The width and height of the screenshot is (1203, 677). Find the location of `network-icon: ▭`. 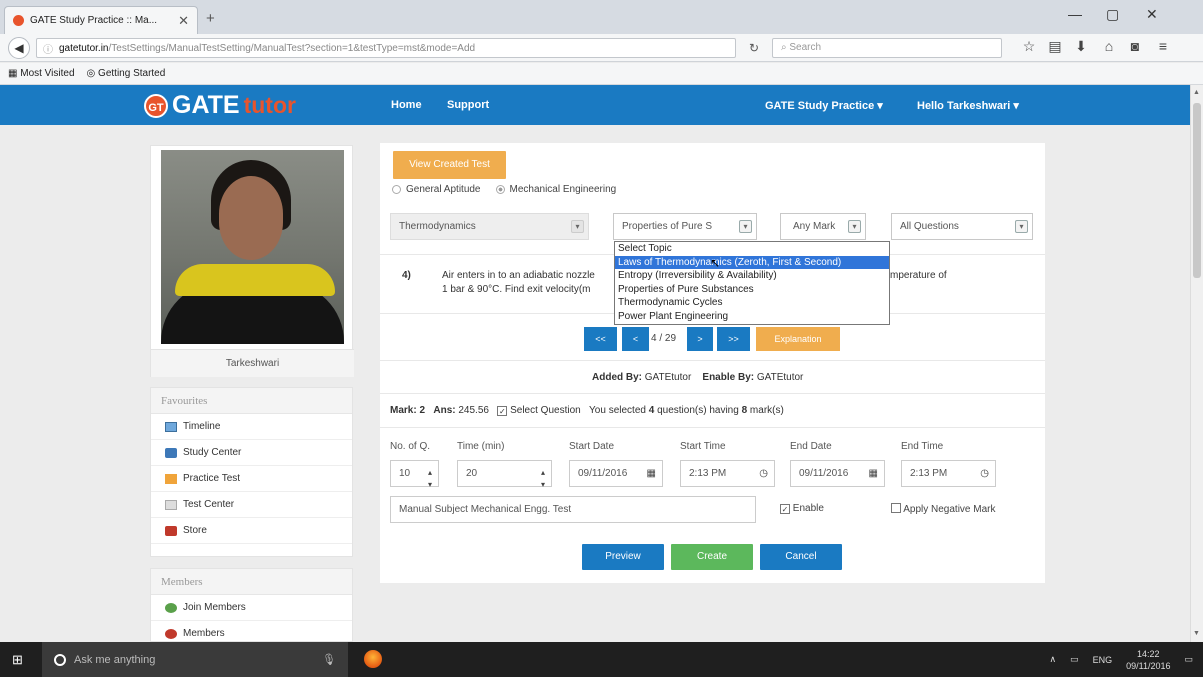

network-icon: ▭ is located at coordinates (1074, 659).